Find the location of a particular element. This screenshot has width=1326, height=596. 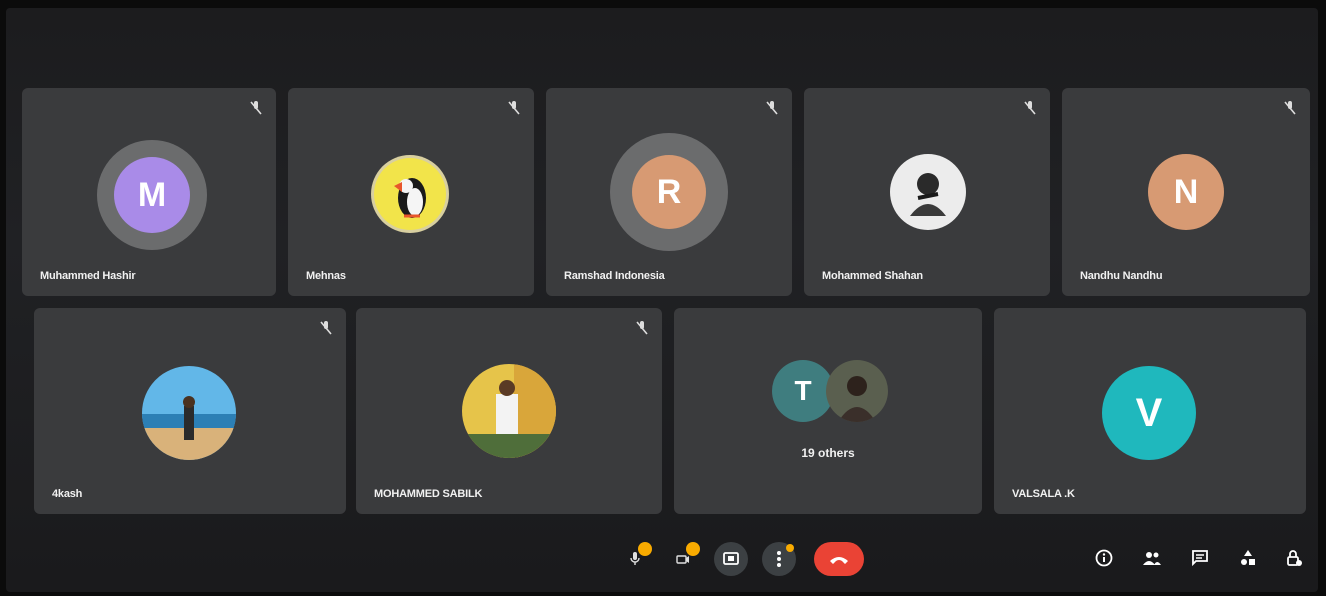

participant-tile: MOHAMMED SABILK is located at coordinates (509, 411).